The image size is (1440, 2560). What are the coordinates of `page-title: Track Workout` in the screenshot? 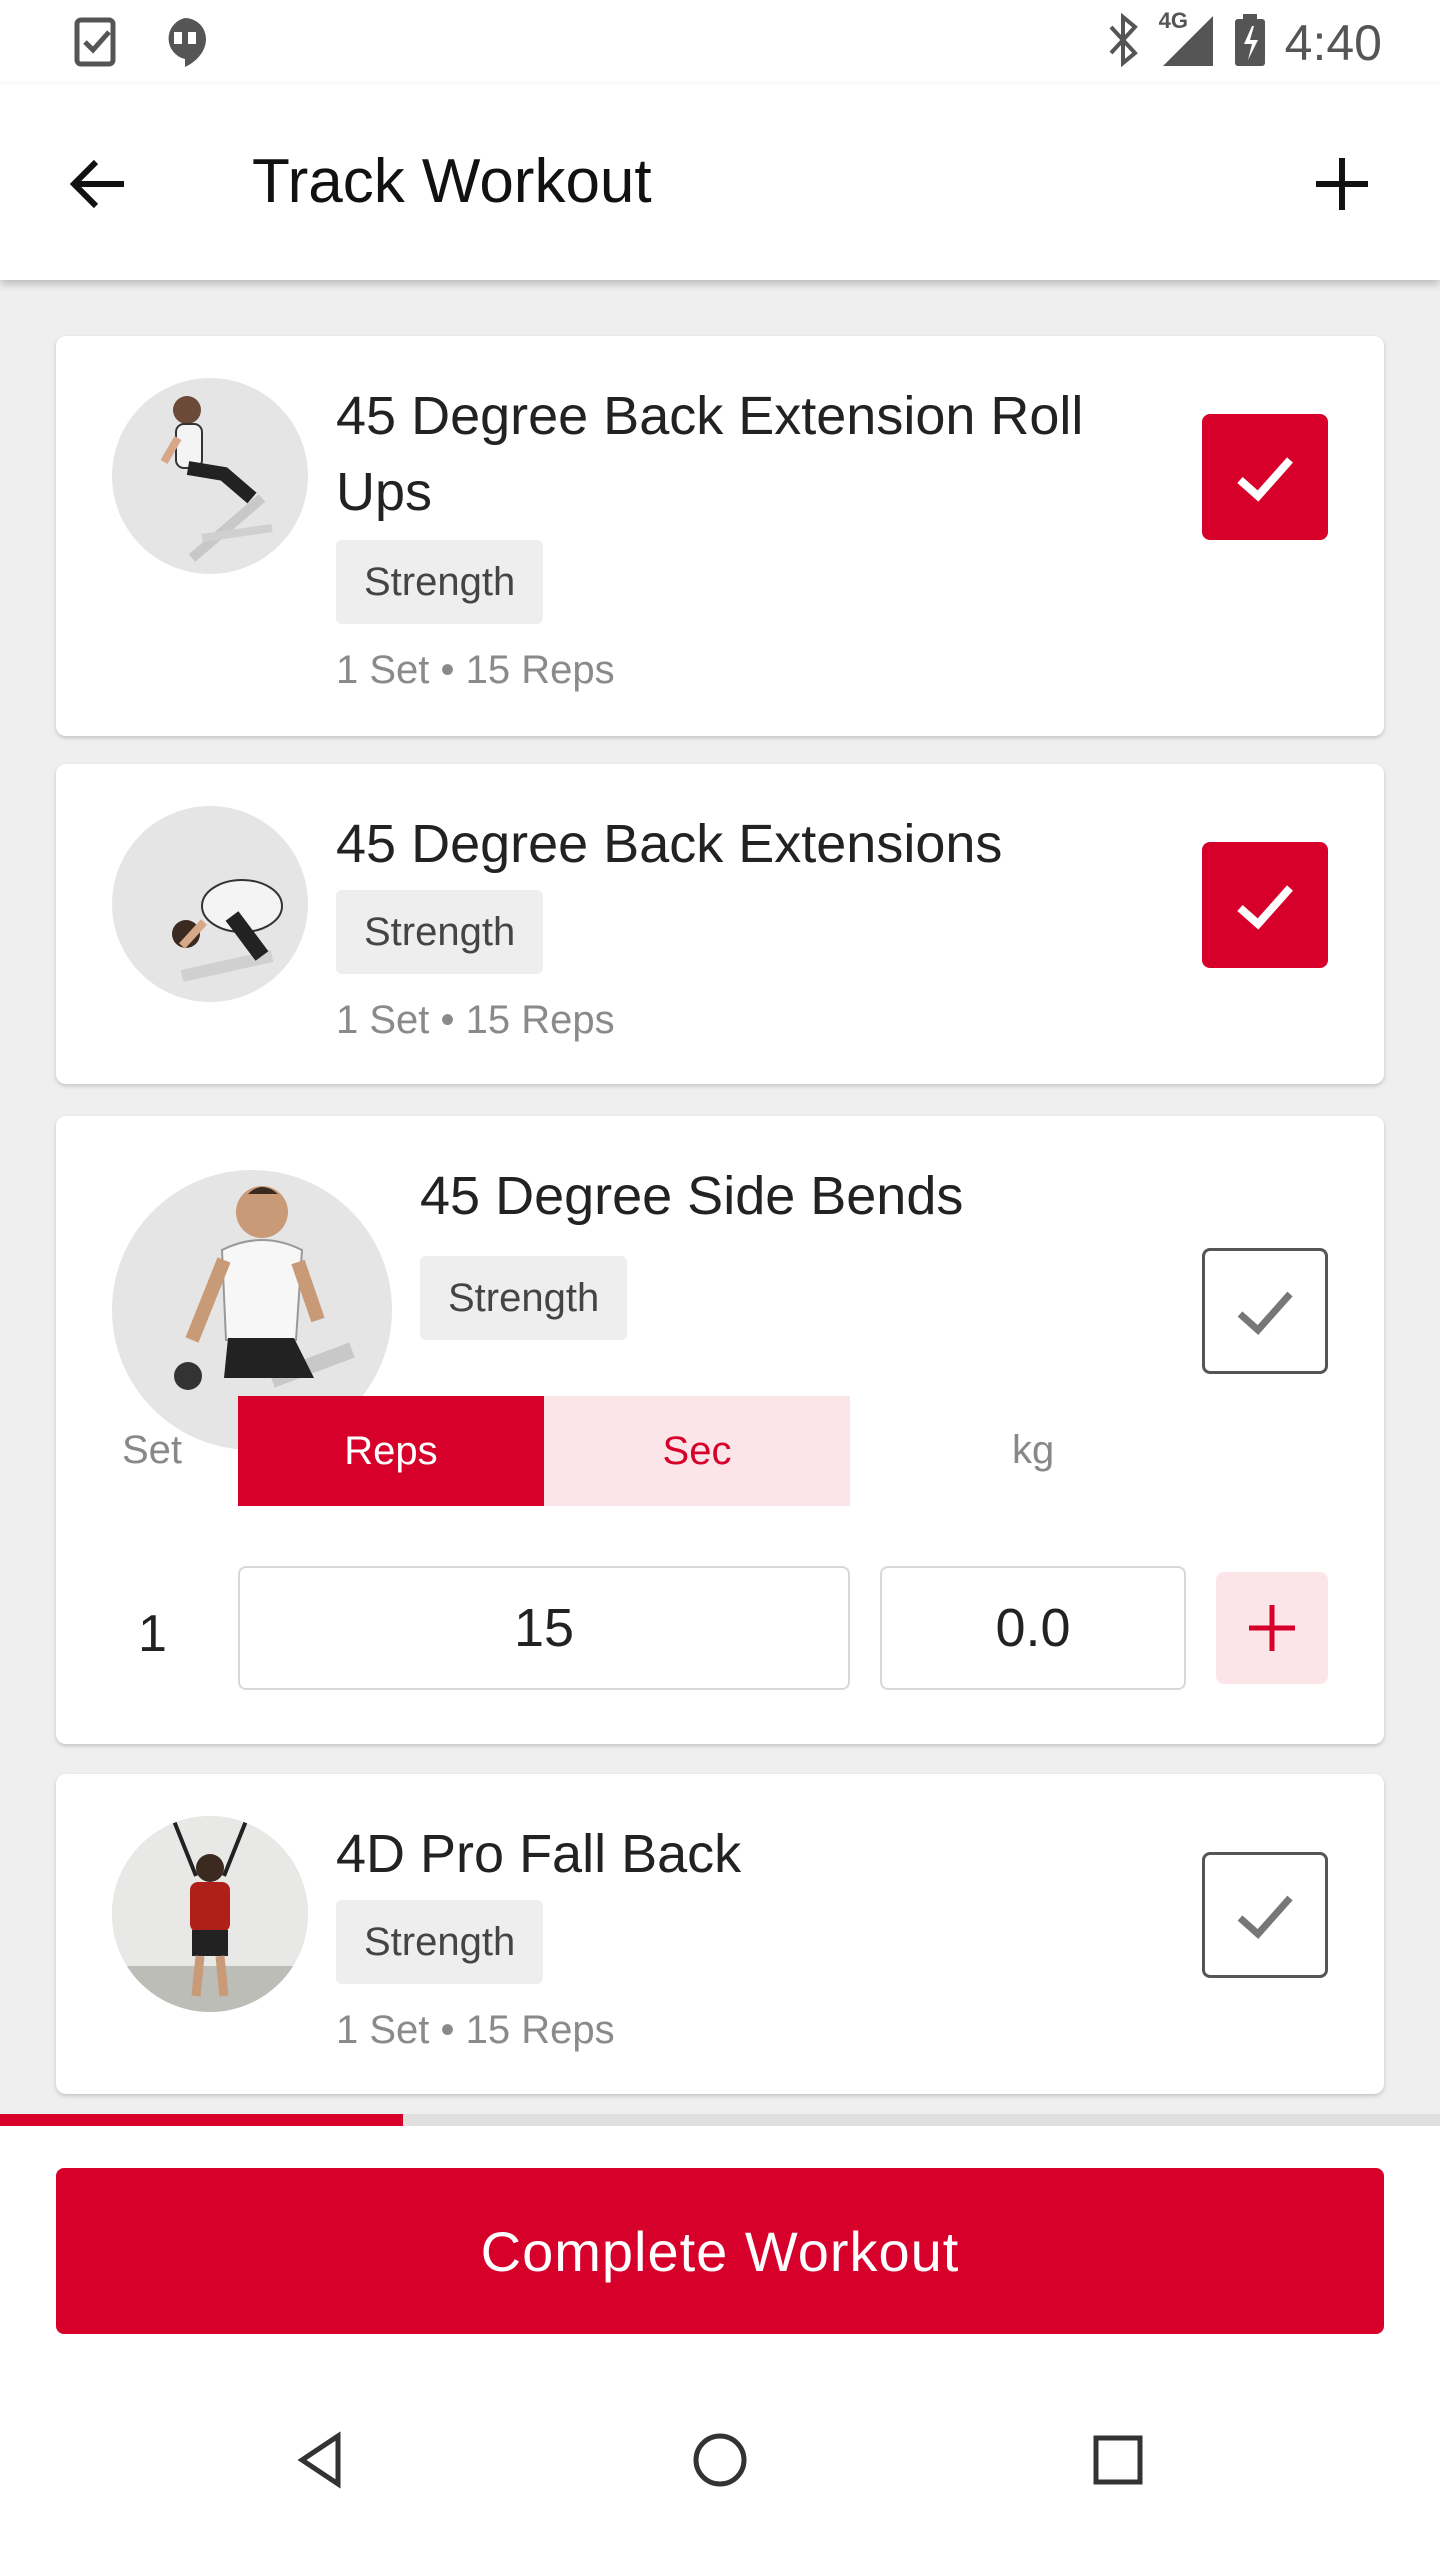 It's located at (452, 181).